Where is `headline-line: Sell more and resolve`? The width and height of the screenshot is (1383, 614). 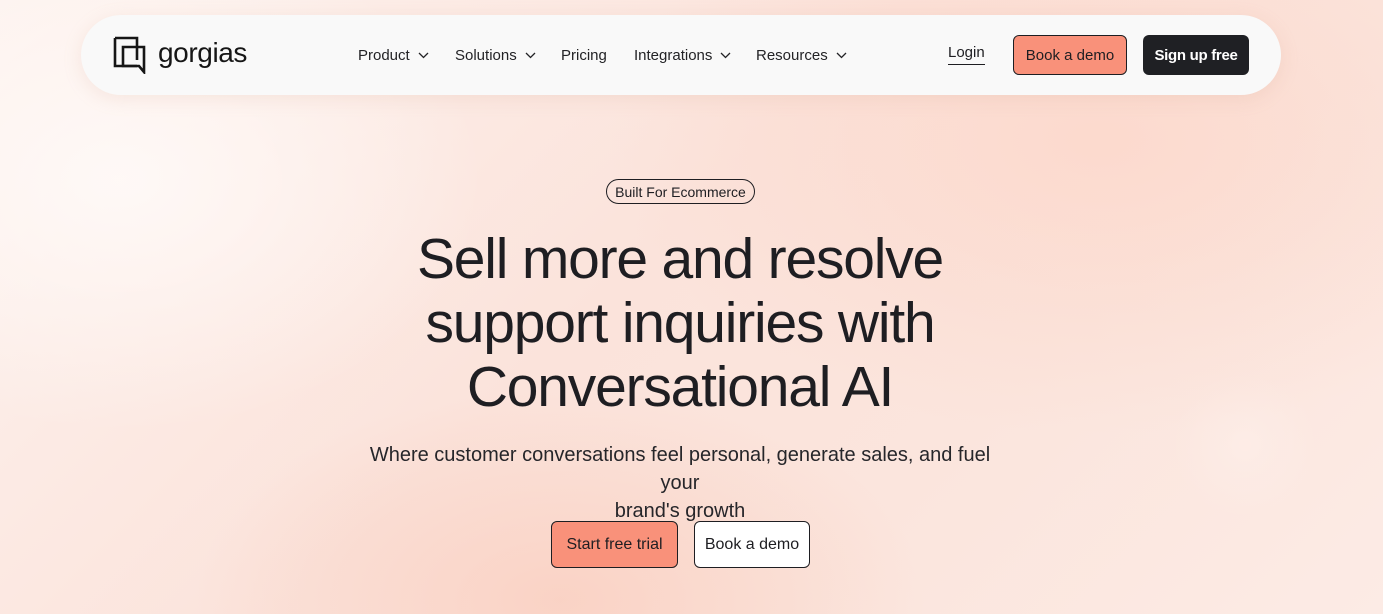
headline-line: Sell more and resolve is located at coordinates (680, 259).